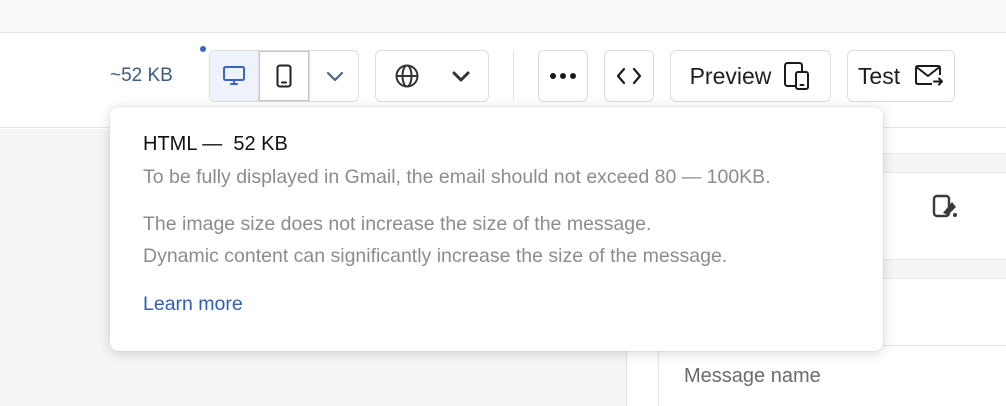 Image resolution: width=1006 pixels, height=406 pixels. I want to click on mobile-icon, so click(284, 76).